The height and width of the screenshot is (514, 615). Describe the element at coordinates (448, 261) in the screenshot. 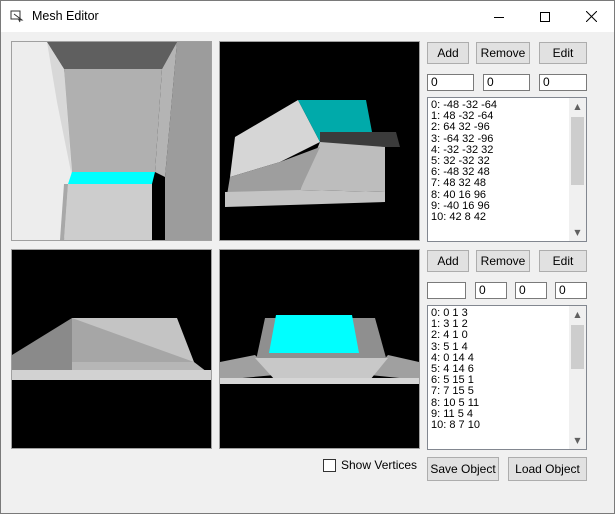

I see `add-face-button: Add` at that location.